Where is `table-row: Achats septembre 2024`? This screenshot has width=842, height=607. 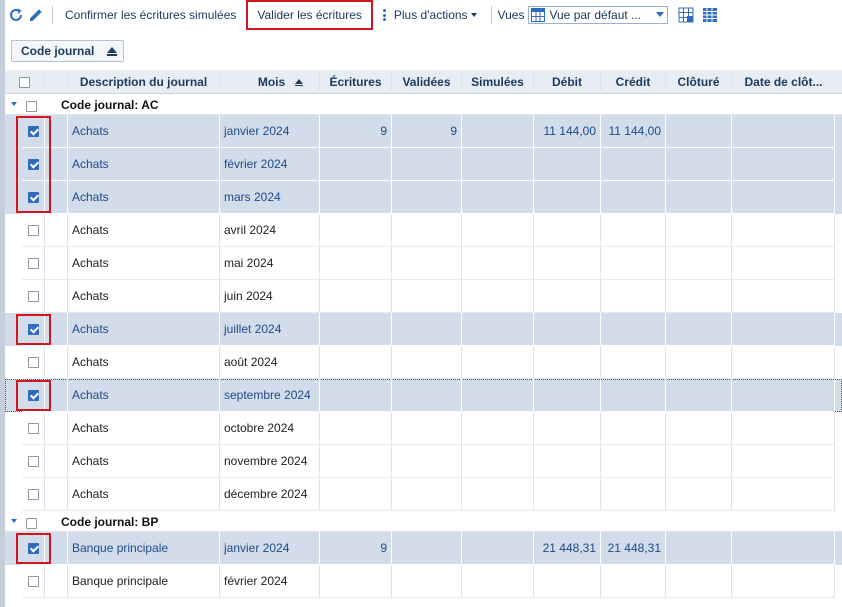 table-row: Achats septembre 2024 is located at coordinates (423, 395).